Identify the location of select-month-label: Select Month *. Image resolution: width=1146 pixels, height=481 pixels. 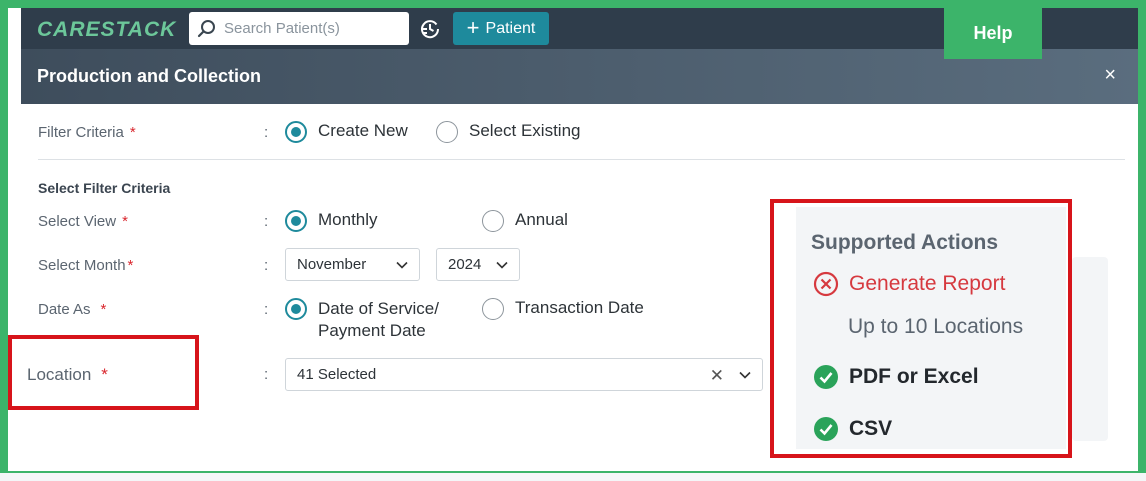
(85, 265).